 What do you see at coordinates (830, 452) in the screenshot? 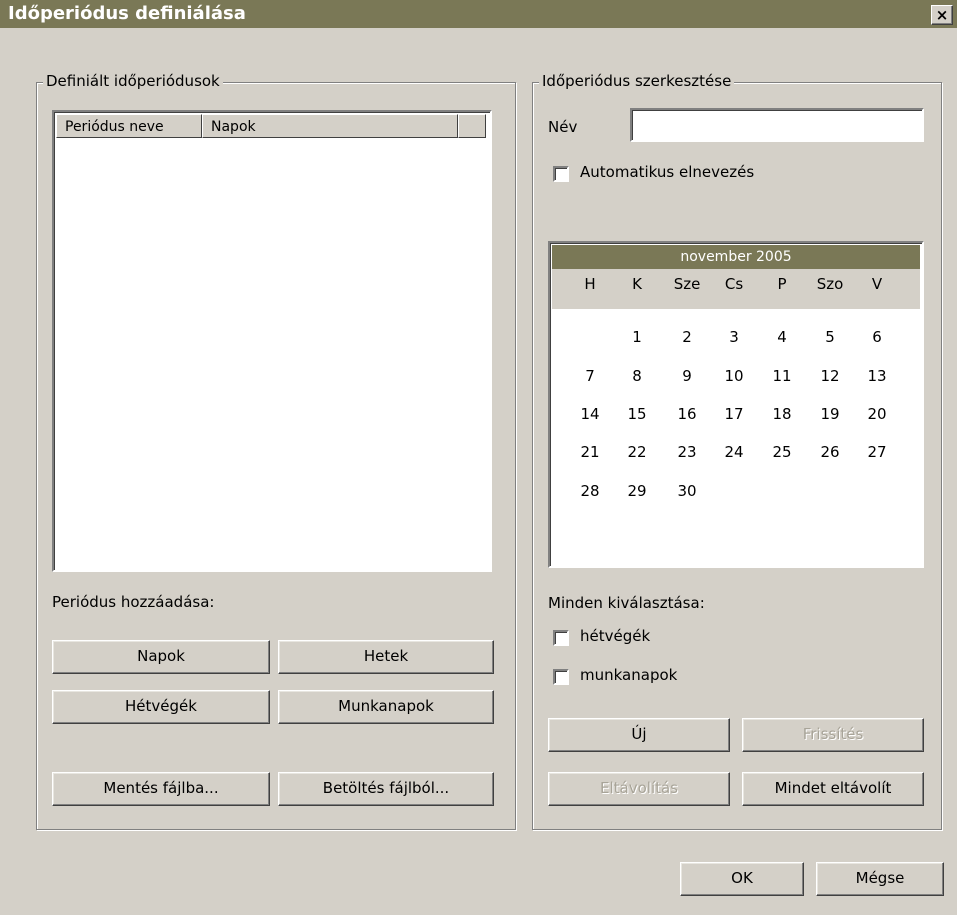
I see `calendar-day: 26` at bounding box center [830, 452].